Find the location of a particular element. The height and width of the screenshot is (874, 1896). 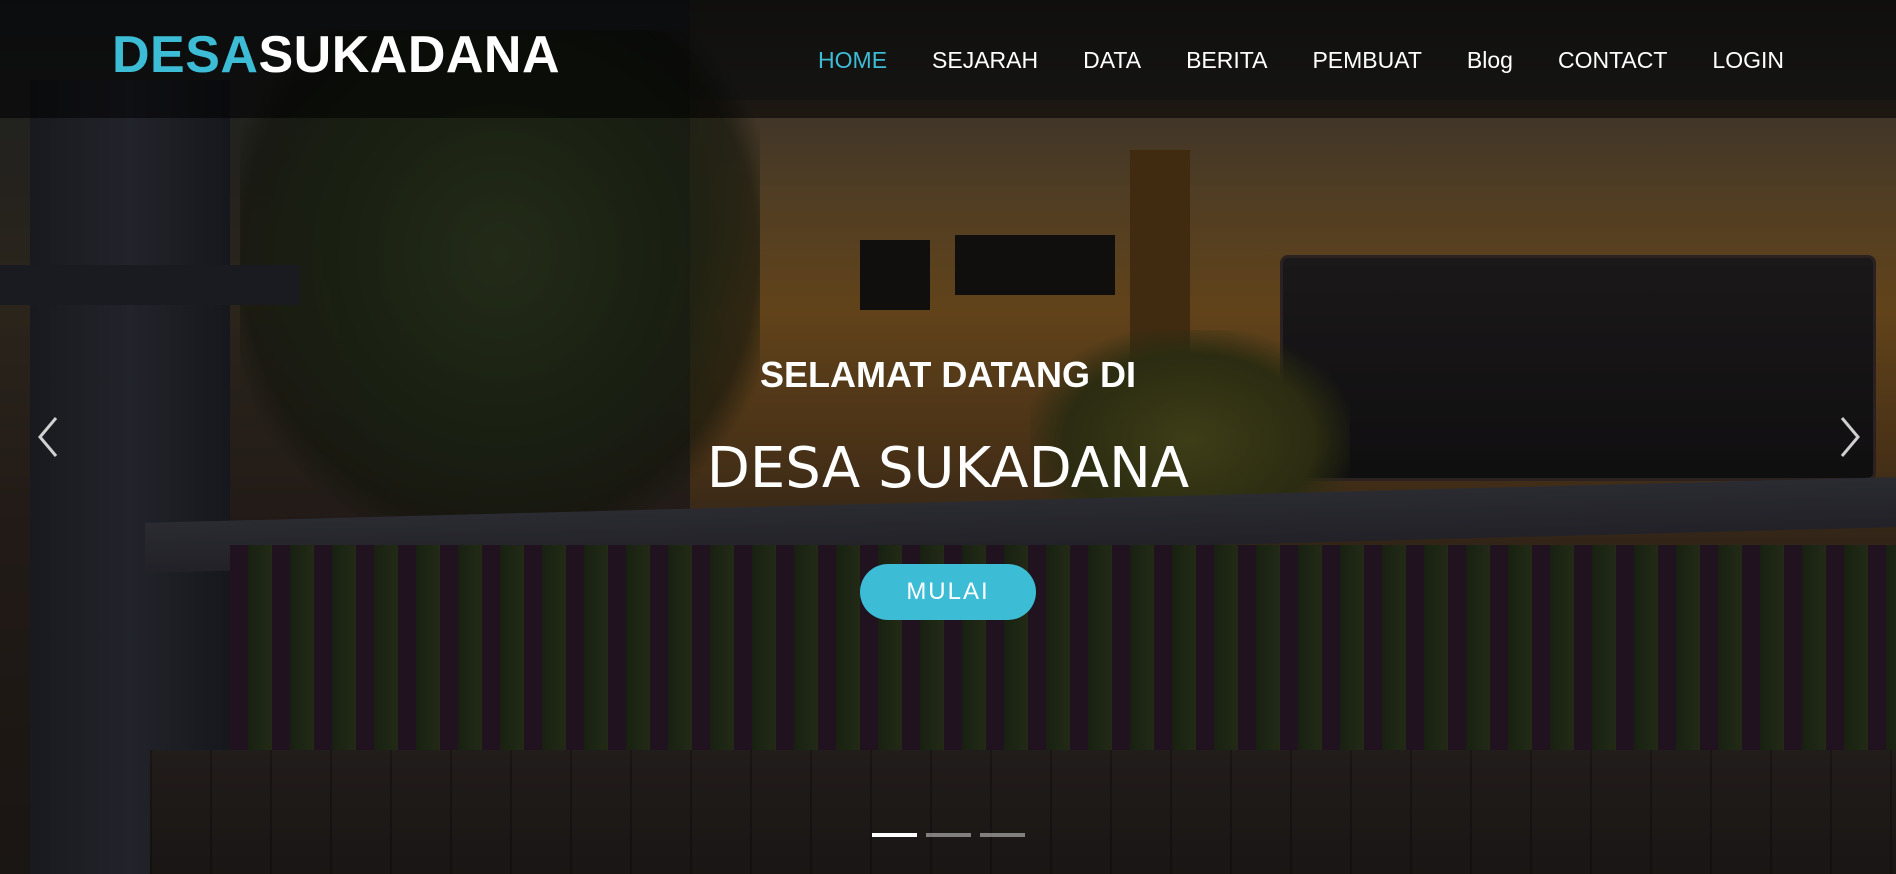

start-button: MULAI is located at coordinates (948, 592).